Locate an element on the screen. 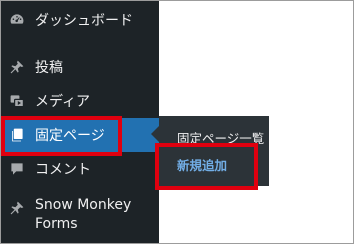 The image size is (354, 244). sidebar-item-snow-monkey-forms: Snow Monkey Forms is located at coordinates (80, 216).